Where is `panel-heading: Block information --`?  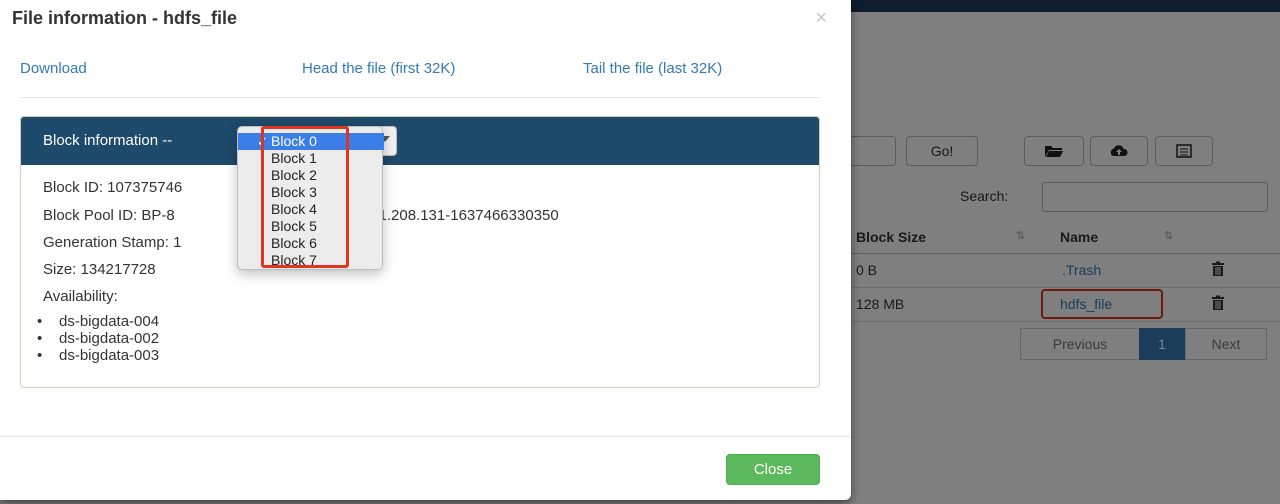 panel-heading: Block information -- is located at coordinates (420, 141).